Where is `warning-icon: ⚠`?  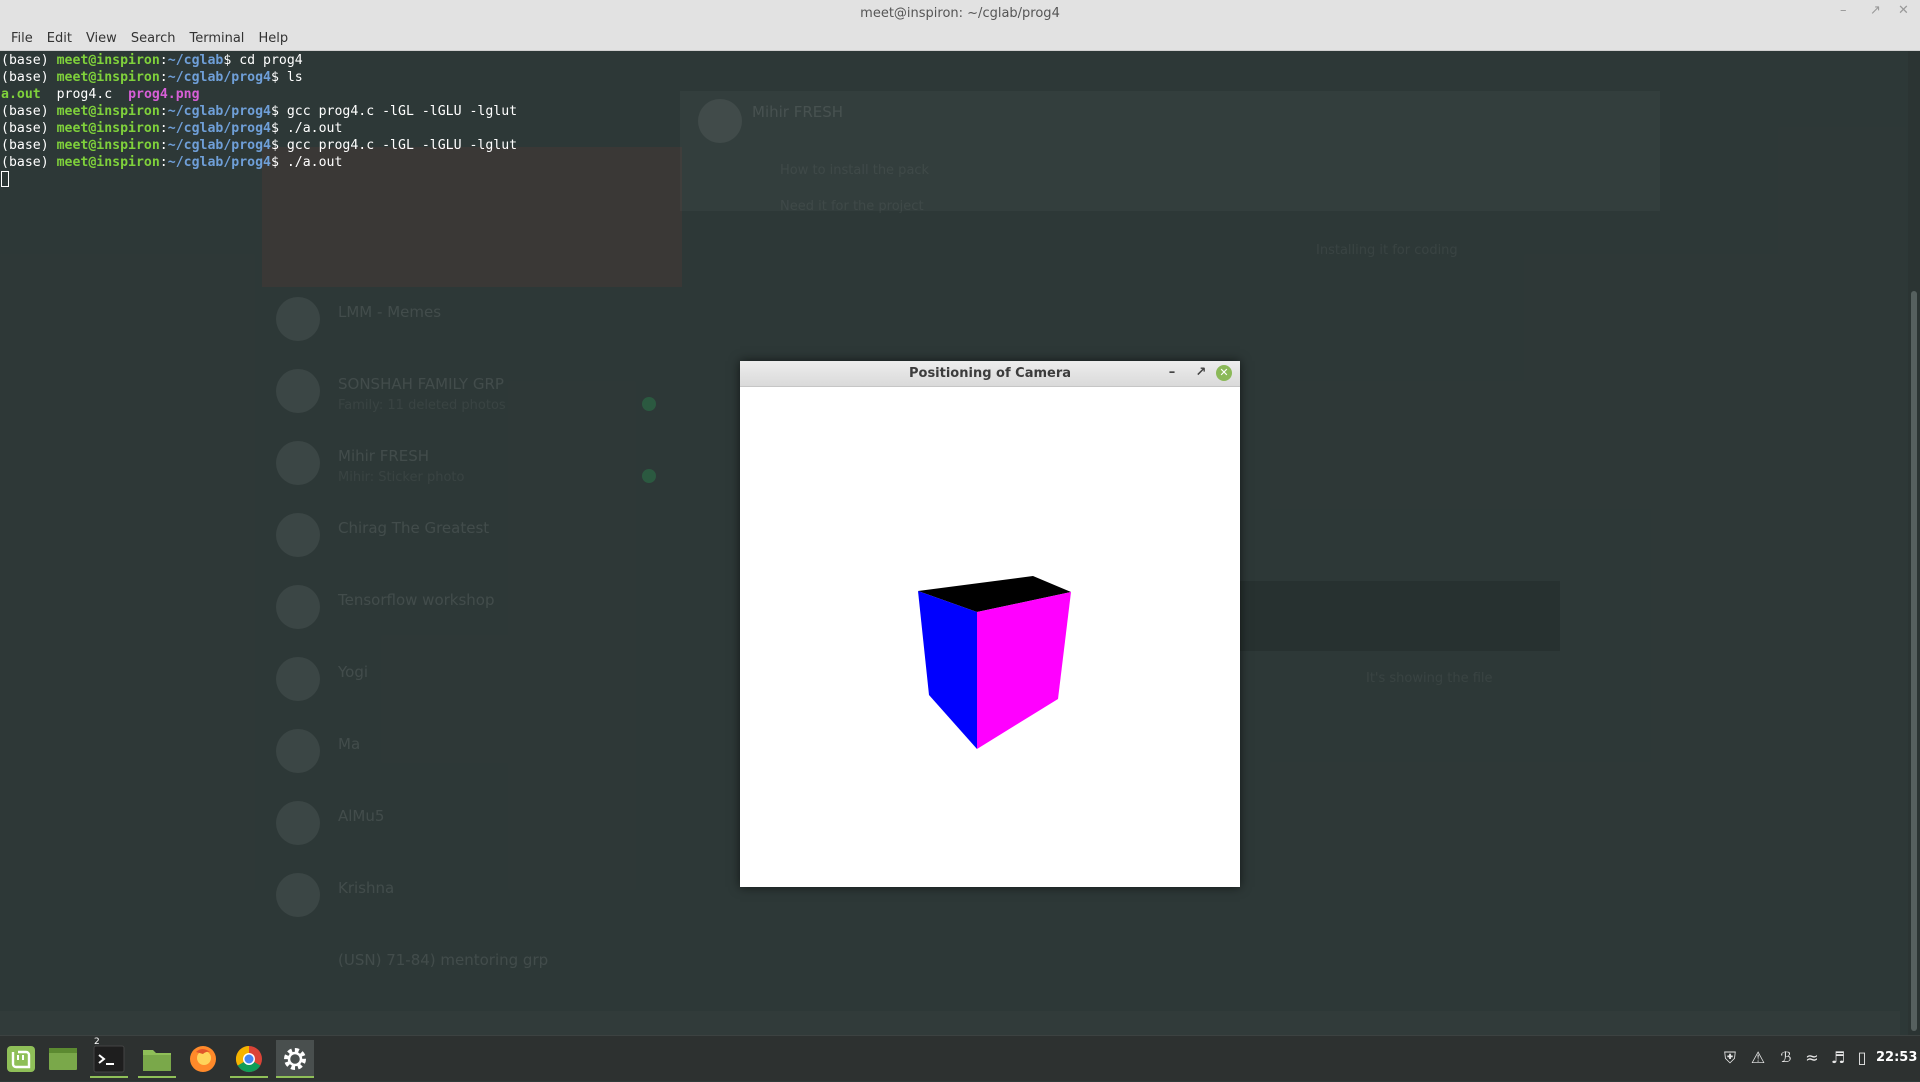
warning-icon: ⚠ is located at coordinates (1758, 1058).